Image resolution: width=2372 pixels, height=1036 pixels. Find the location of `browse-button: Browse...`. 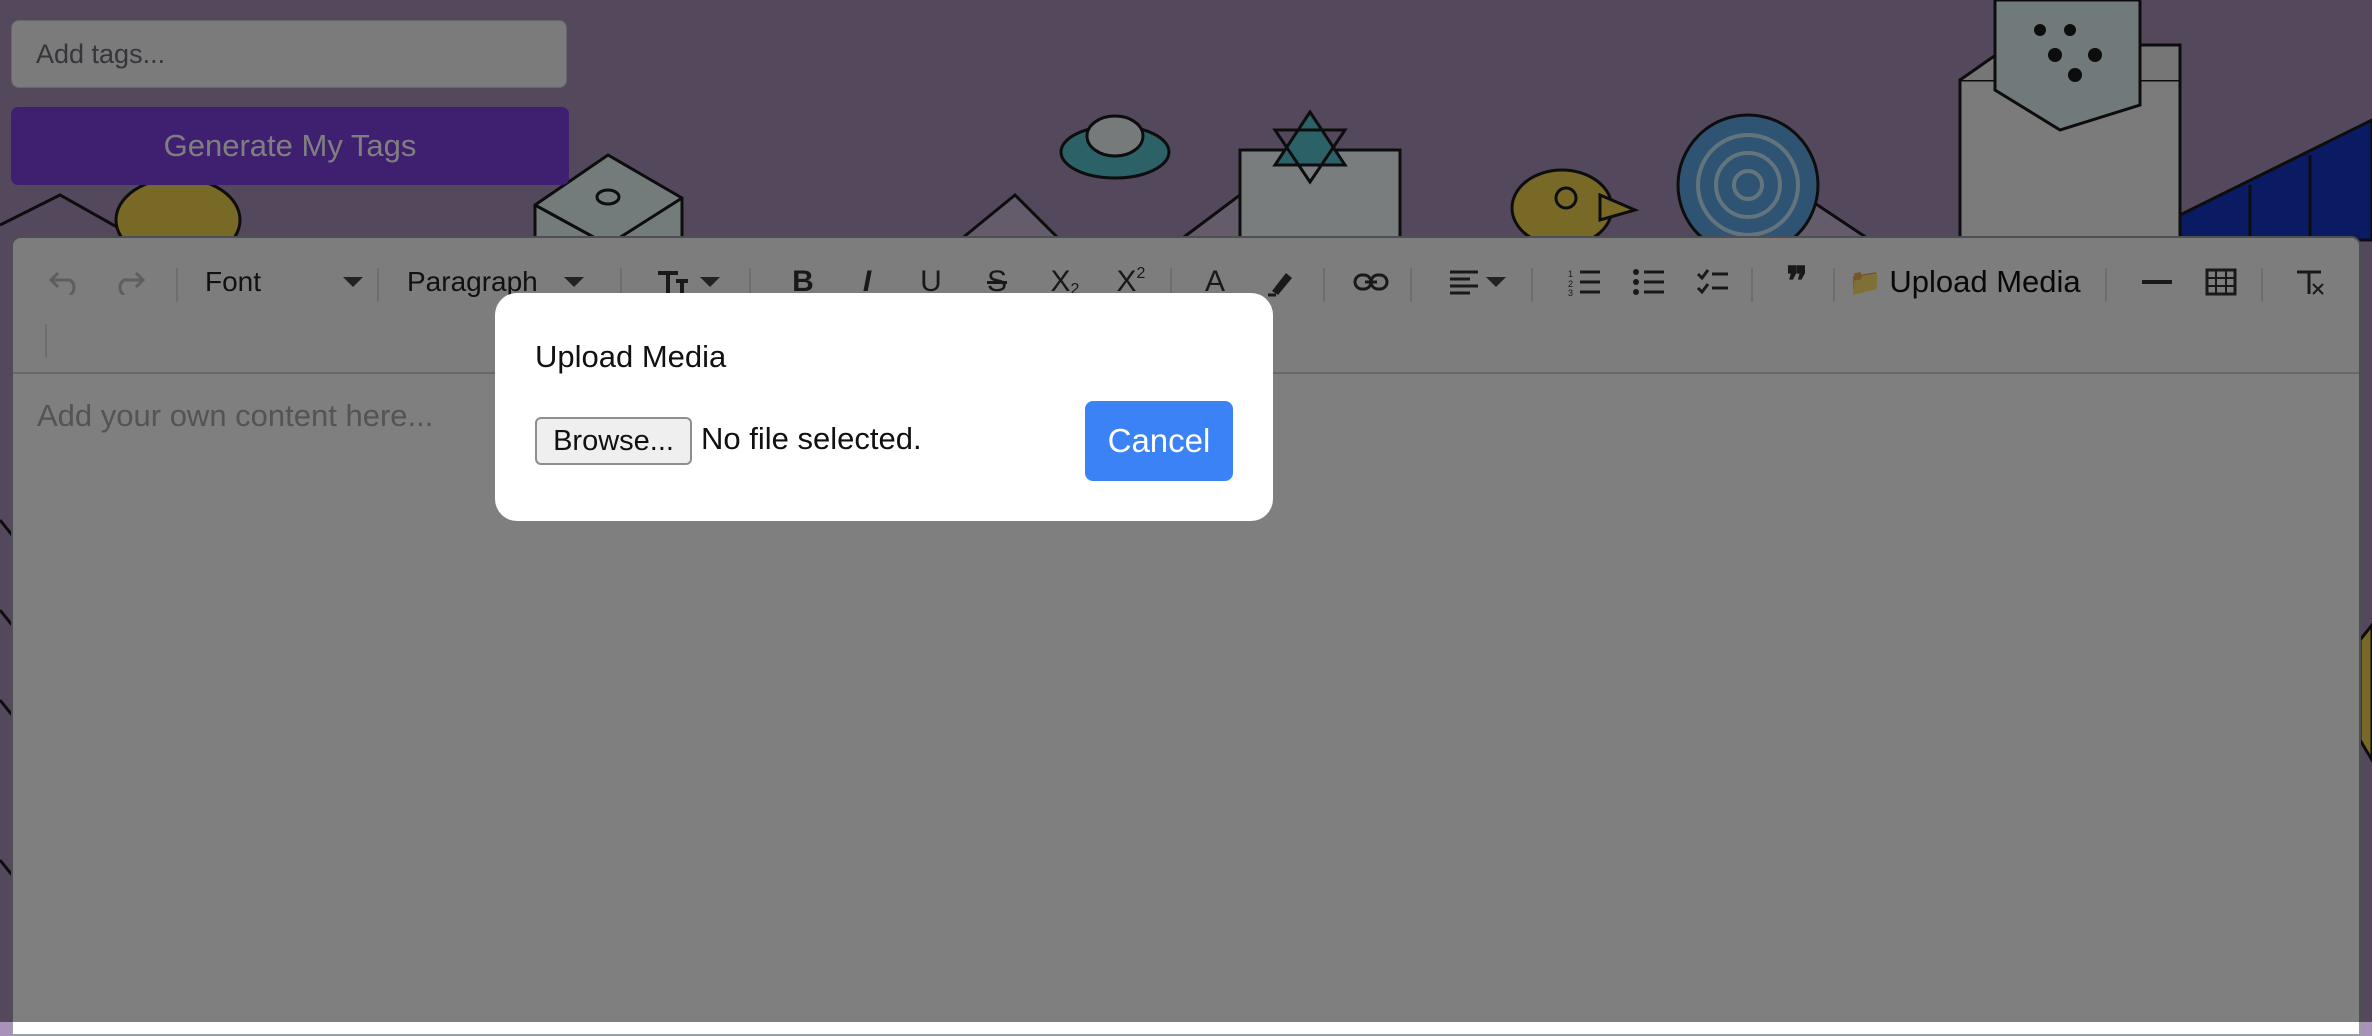

browse-button: Browse... is located at coordinates (613, 441).